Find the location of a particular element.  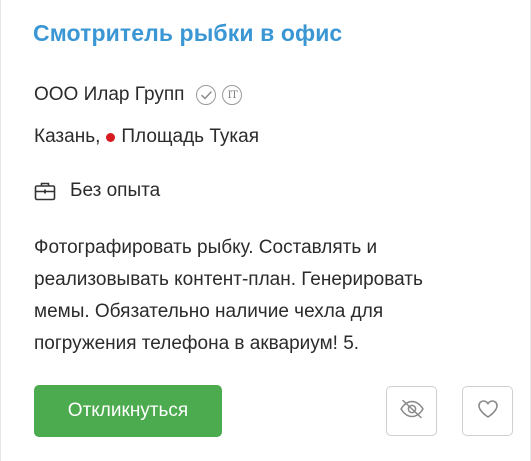

heart-icon is located at coordinates (488, 411).